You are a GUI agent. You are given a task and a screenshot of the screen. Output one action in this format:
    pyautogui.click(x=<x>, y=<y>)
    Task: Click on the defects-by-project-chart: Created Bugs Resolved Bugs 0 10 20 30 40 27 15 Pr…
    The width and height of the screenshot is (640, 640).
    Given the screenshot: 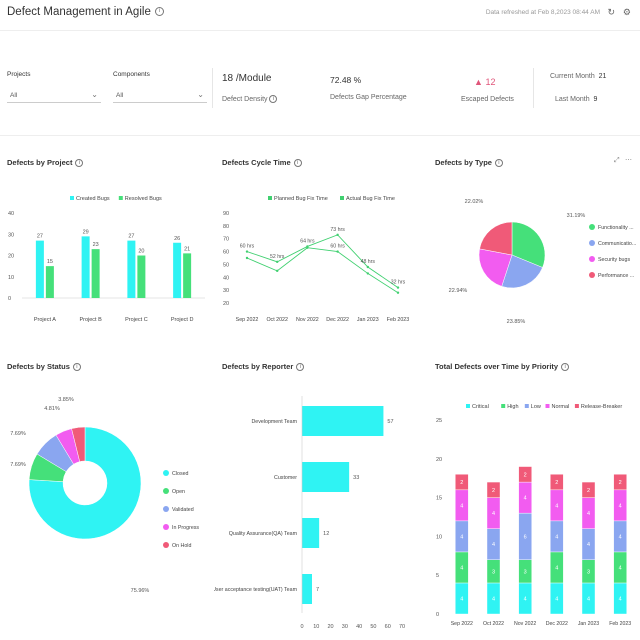 What is the action you would take?
    pyautogui.click(x=106, y=259)
    